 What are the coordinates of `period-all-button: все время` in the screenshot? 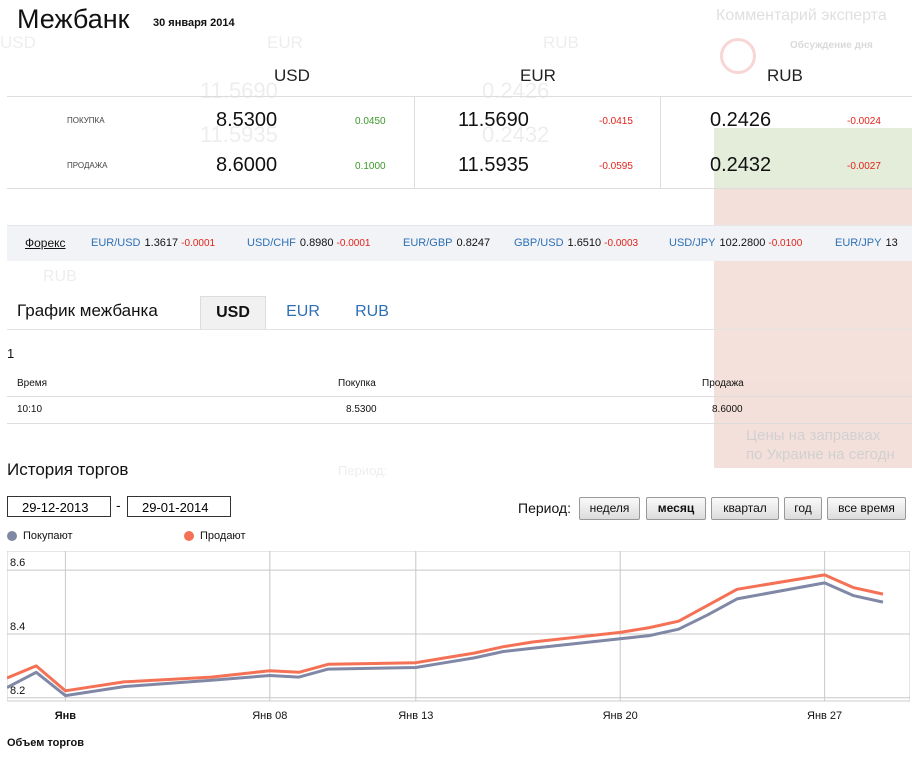 It's located at (866, 508).